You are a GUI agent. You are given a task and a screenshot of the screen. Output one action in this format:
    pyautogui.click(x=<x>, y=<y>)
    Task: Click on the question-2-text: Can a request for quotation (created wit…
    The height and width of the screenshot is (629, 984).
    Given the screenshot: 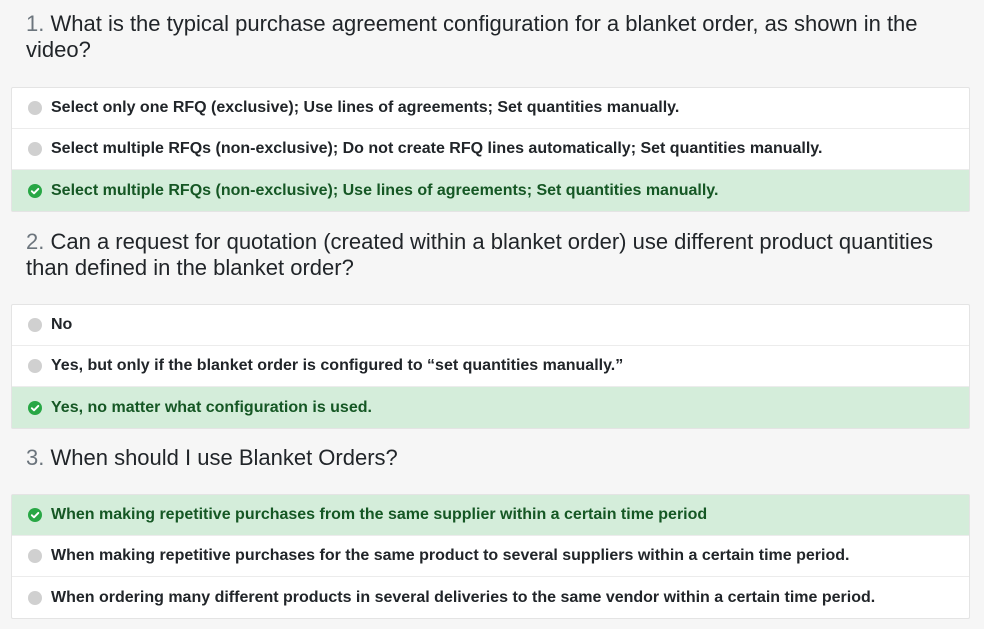 What is the action you would take?
    pyautogui.click(x=480, y=254)
    